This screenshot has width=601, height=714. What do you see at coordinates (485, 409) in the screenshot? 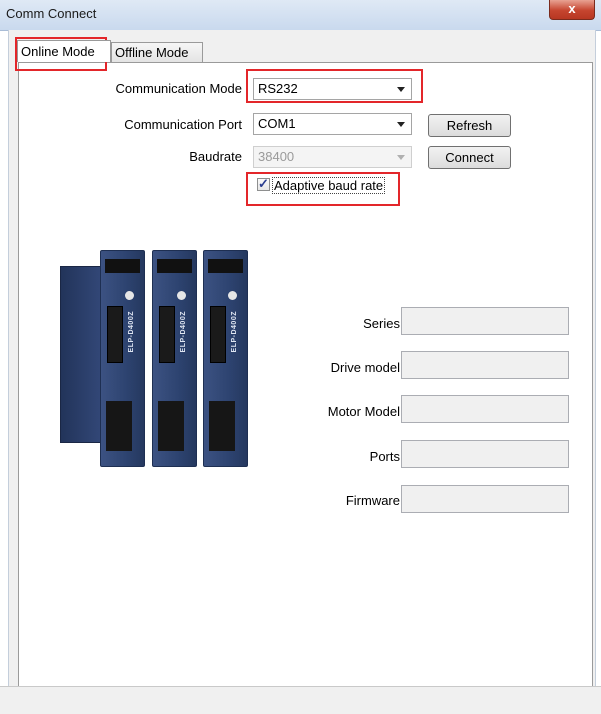
I see `motor-model-field` at bounding box center [485, 409].